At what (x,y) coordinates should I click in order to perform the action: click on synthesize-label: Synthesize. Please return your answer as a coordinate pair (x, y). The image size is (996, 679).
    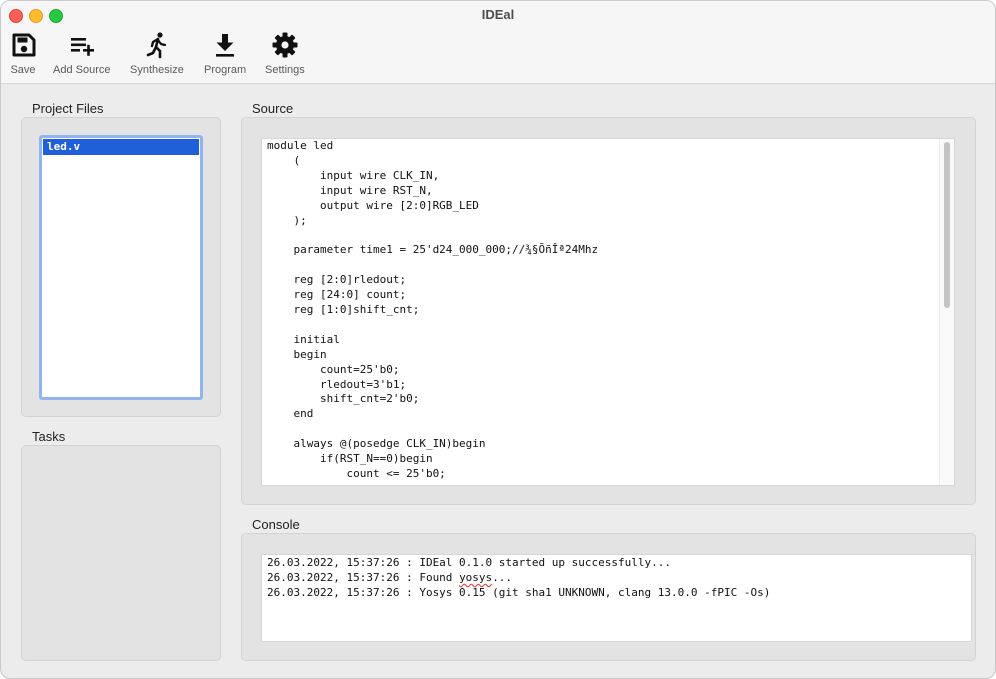
    Looking at the image, I should click on (157, 70).